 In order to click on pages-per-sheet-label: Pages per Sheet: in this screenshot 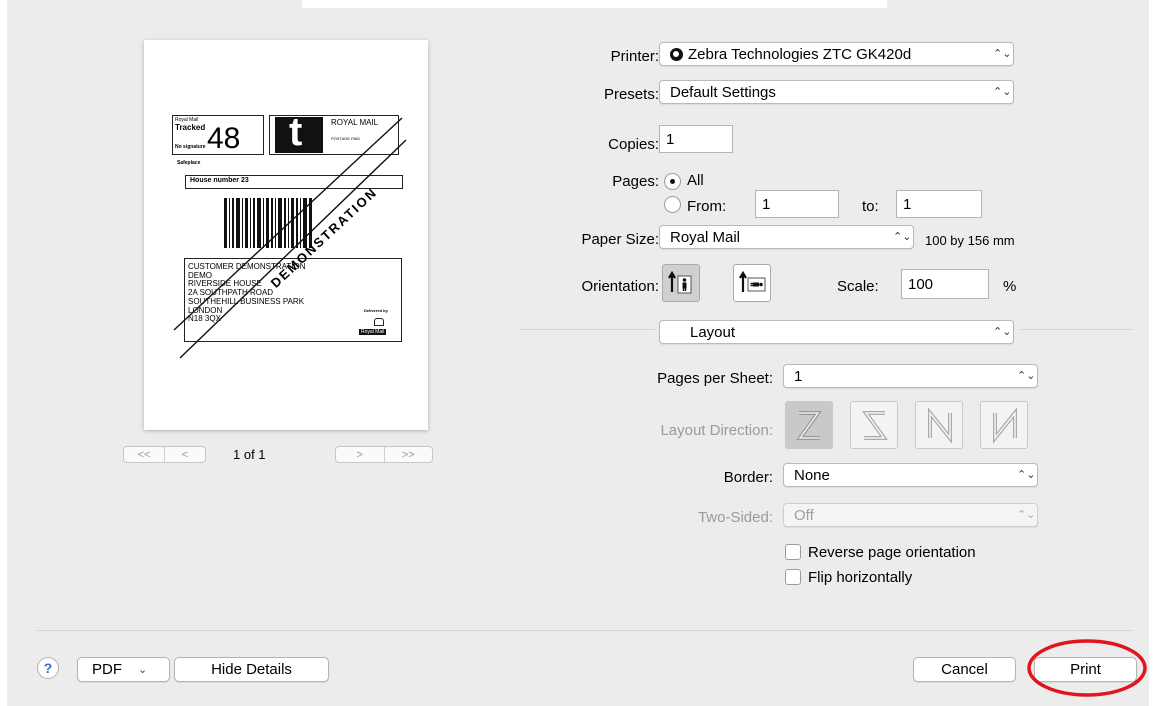, I will do `click(715, 378)`.